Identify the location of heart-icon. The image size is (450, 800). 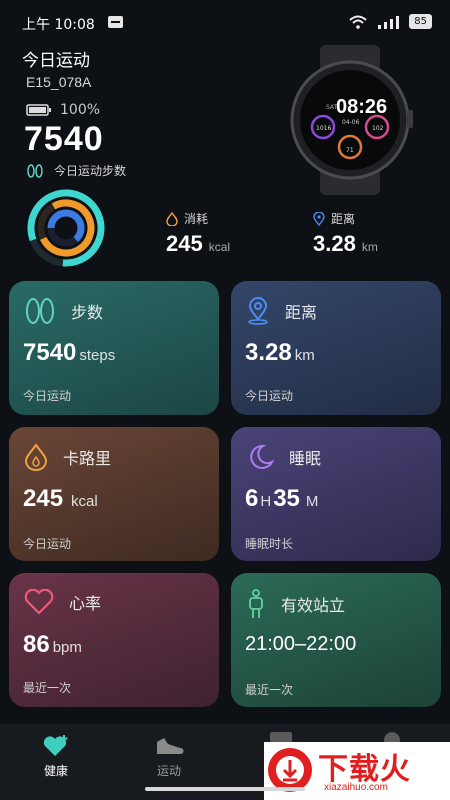
(39, 602).